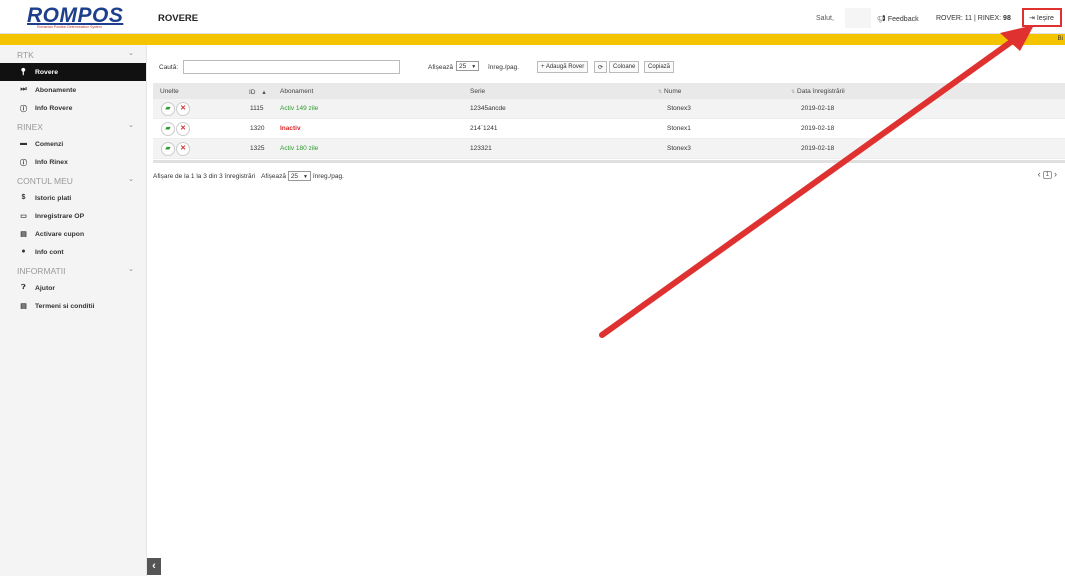 The width and height of the screenshot is (1065, 576). I want to click on section-title: CONTUL MEU, so click(45, 181).